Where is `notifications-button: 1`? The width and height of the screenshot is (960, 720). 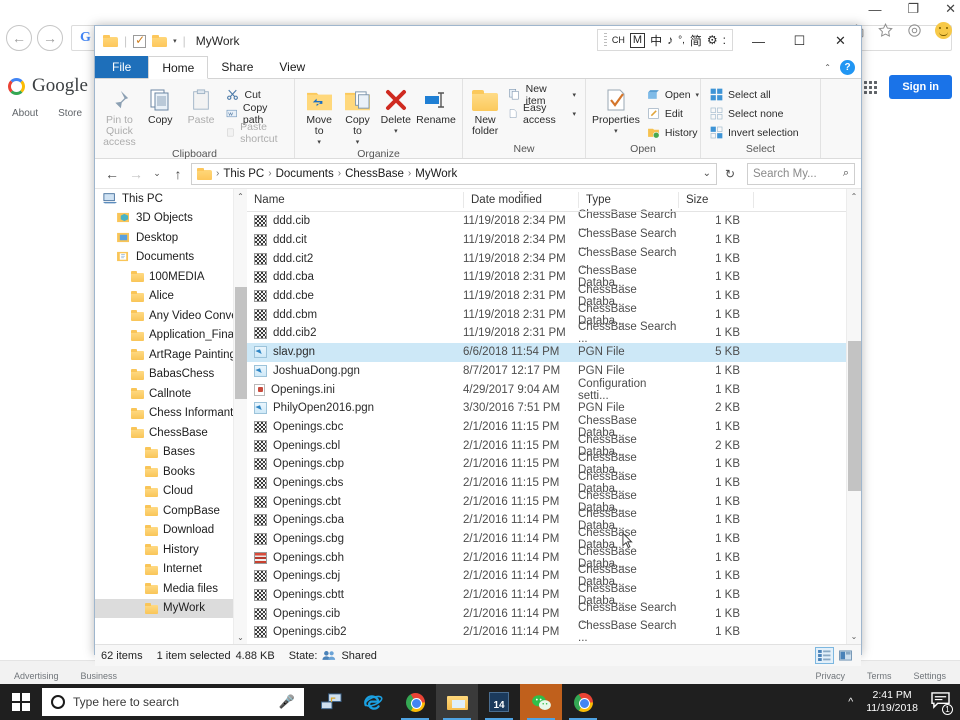 notifications-button: 1 is located at coordinates (942, 703).